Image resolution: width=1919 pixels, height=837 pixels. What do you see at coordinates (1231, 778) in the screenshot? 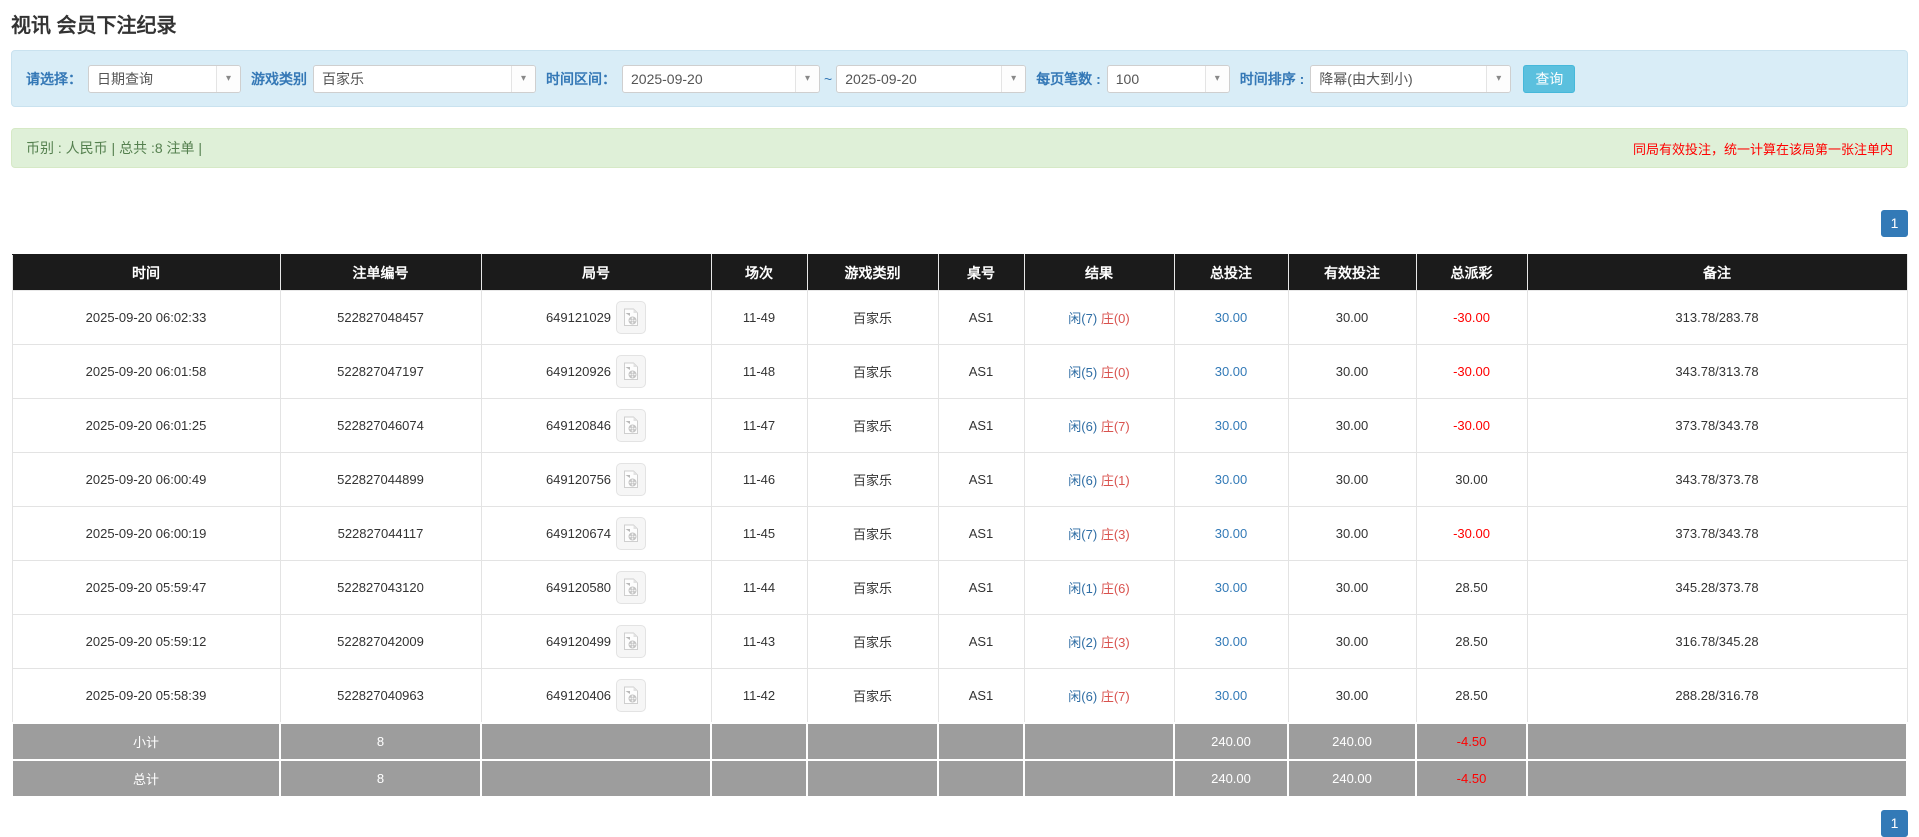
I see `total-total-bet: 240.00` at bounding box center [1231, 778].